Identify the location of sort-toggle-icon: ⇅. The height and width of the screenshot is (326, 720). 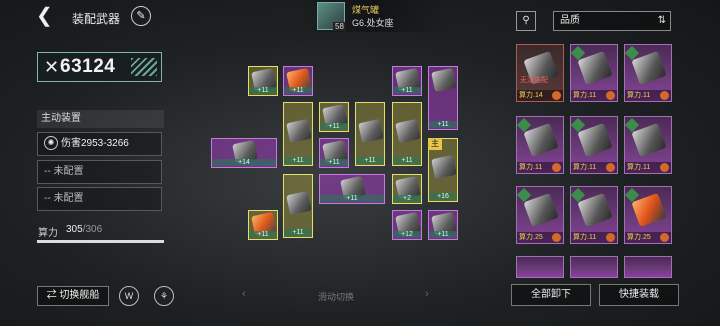
(662, 21).